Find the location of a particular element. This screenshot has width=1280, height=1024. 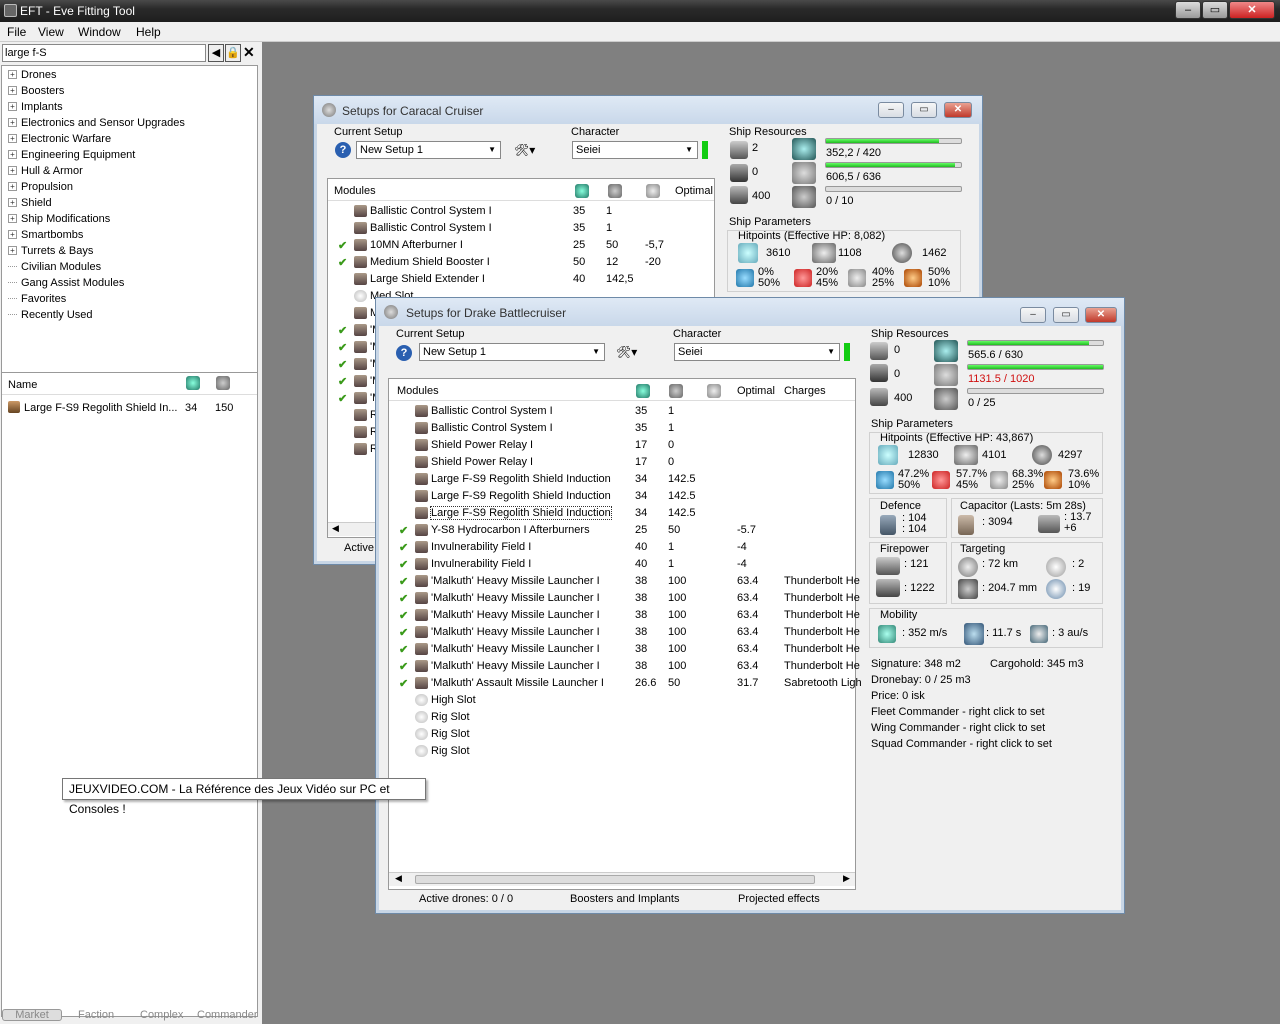

charges-column-header: Charges is located at coordinates (805, 391).